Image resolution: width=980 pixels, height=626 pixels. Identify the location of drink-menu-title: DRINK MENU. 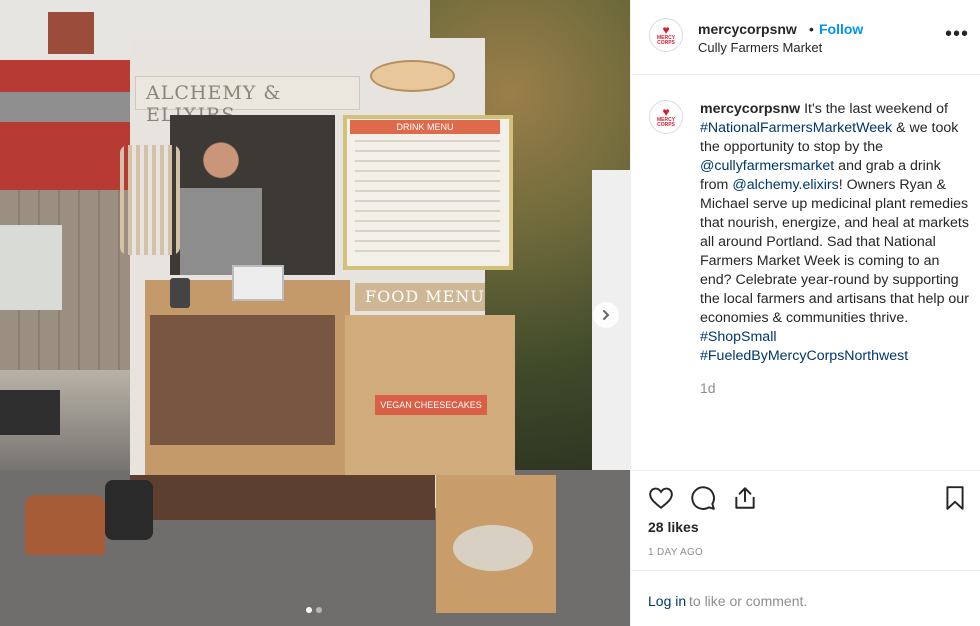
(425, 127).